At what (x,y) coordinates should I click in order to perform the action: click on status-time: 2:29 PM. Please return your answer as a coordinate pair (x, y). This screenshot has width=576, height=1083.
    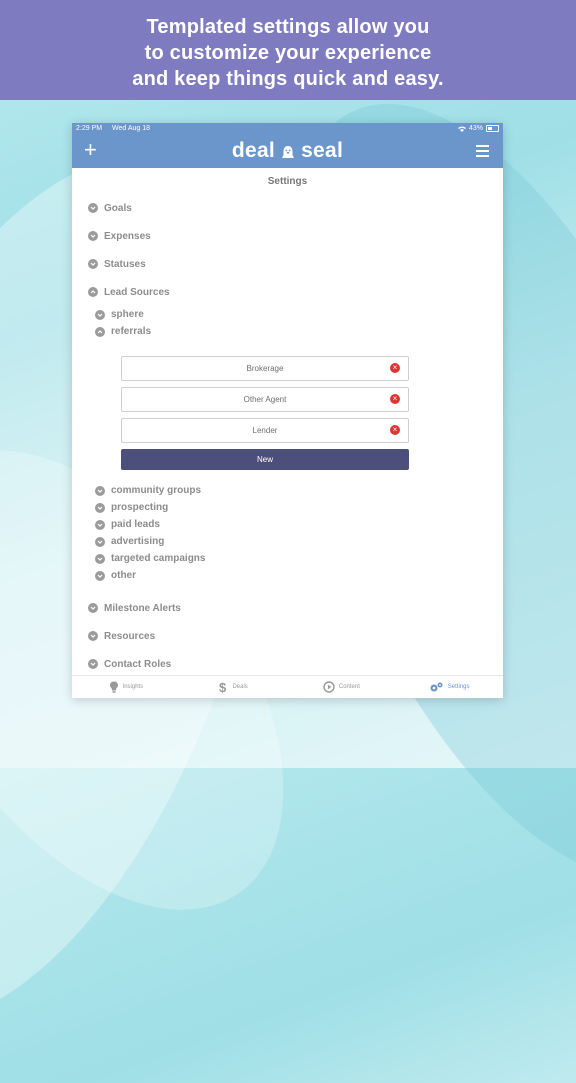
    Looking at the image, I should click on (89, 128).